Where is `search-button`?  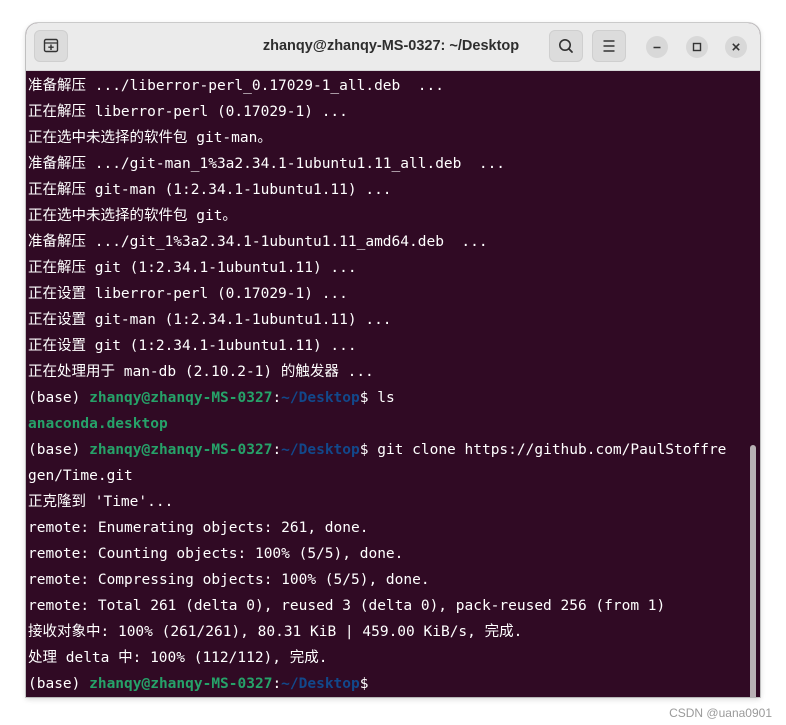
search-button is located at coordinates (566, 46).